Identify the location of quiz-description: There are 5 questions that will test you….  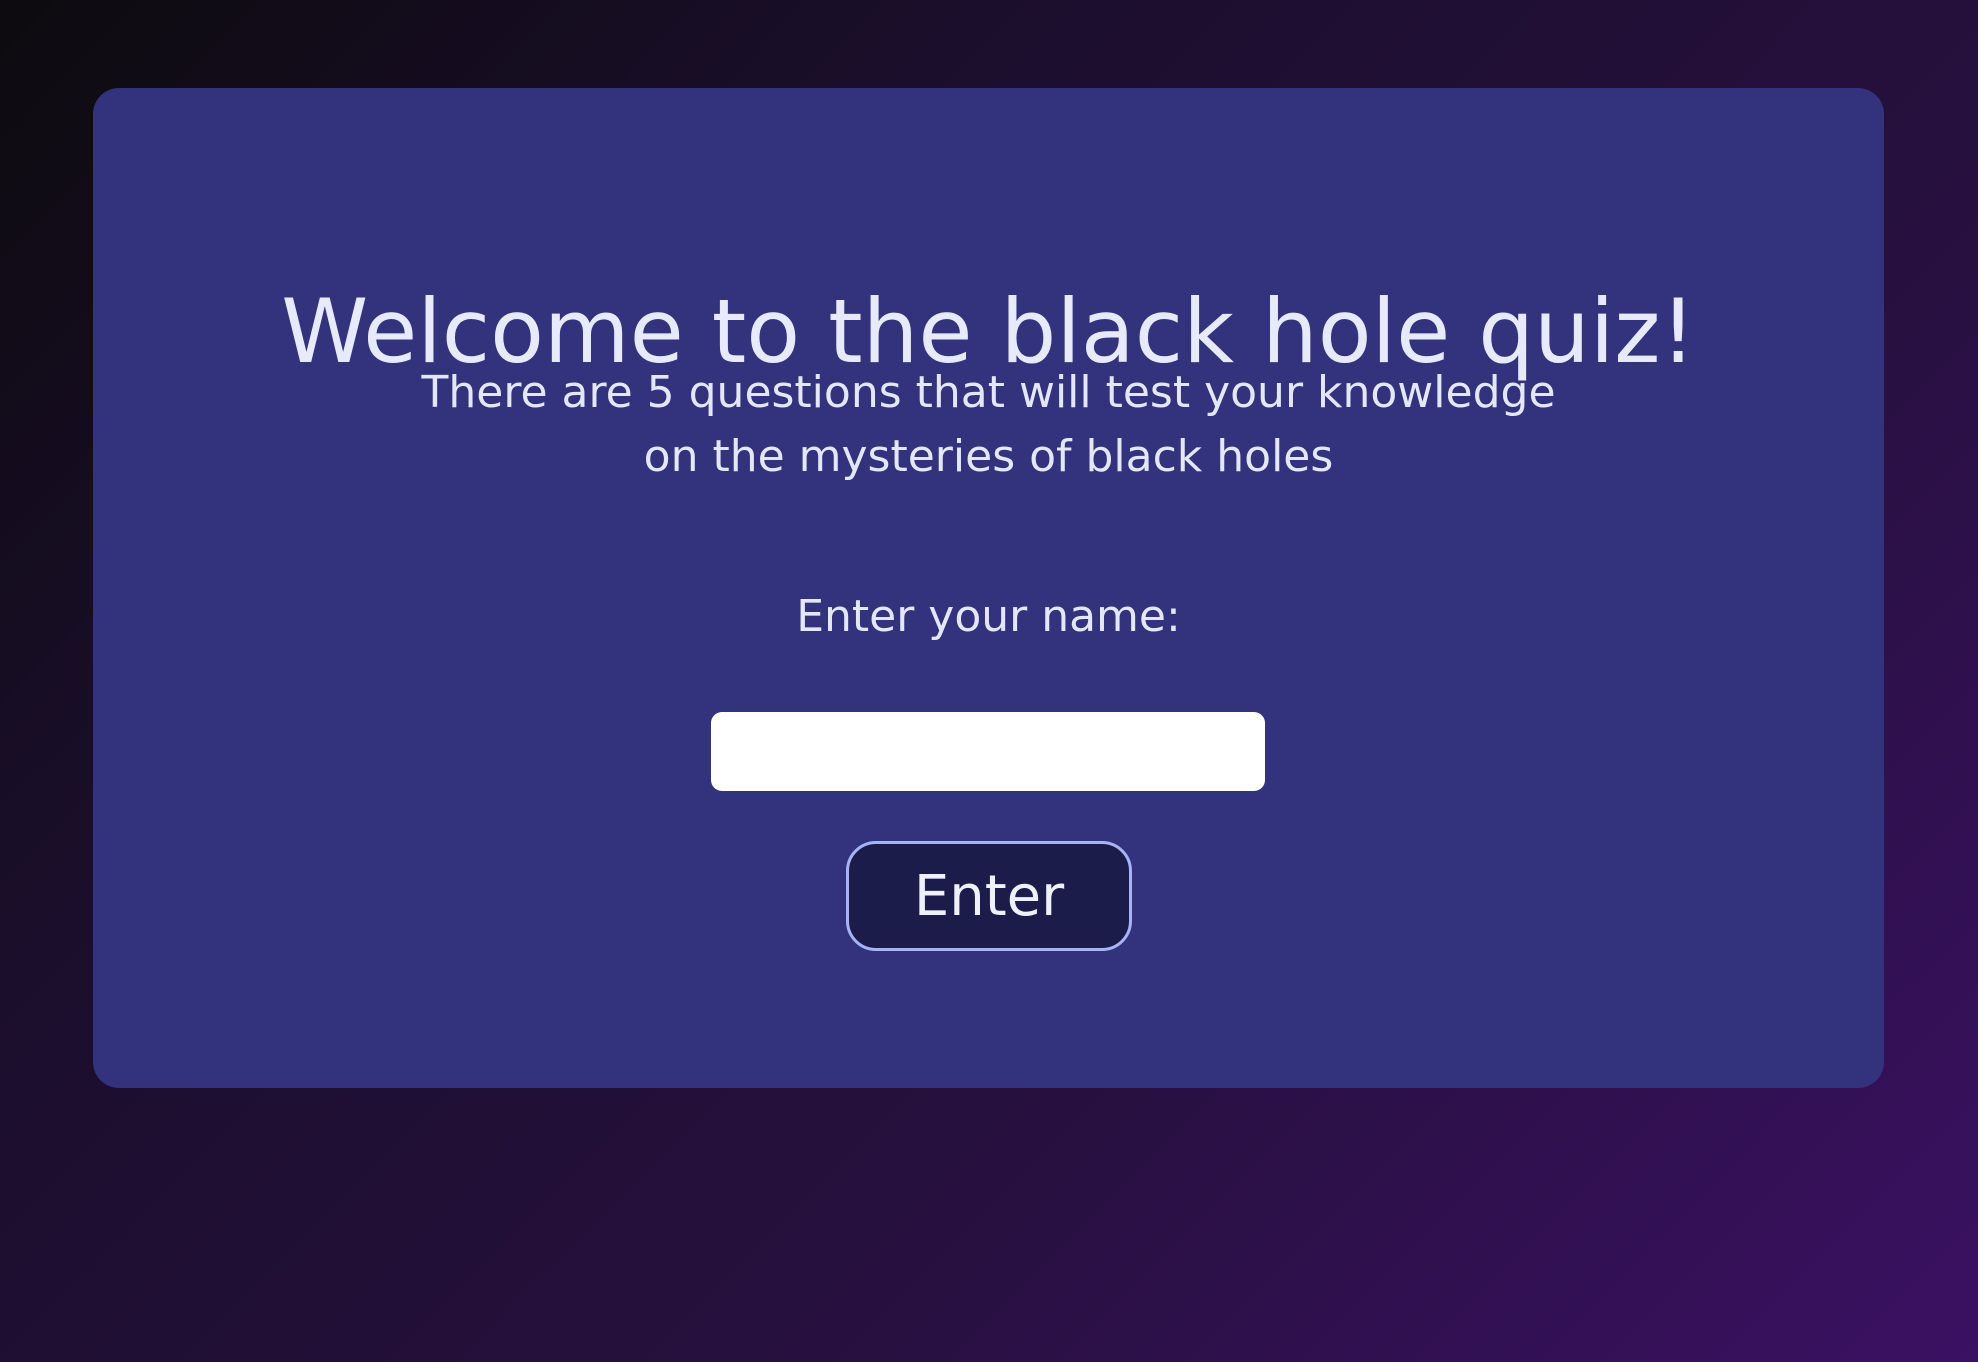
(988, 424).